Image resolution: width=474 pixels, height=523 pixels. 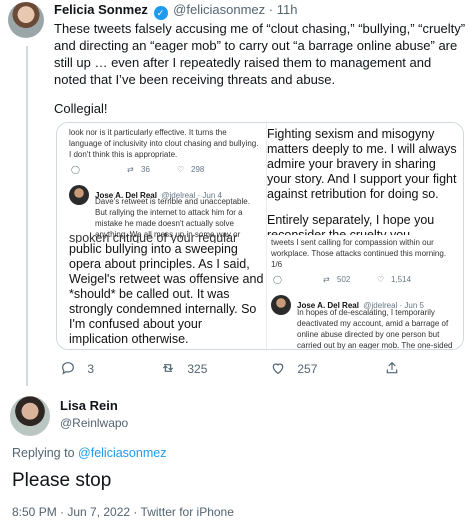 I want to click on reply-icon, so click(x=68, y=368).